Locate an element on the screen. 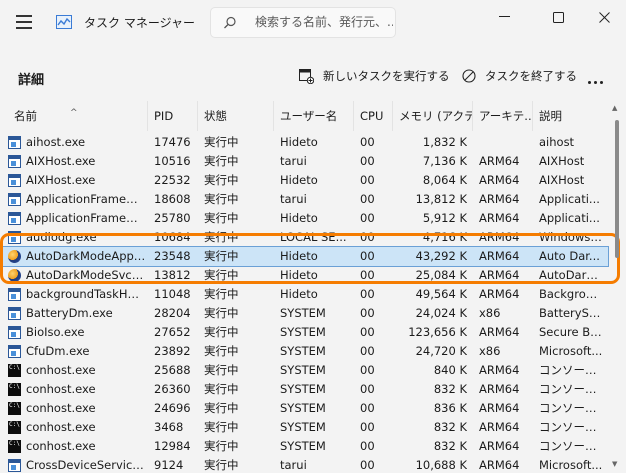 This screenshot has height=473, width=626. run-new-task-button: 新しいタスクを実行する is located at coordinates (374, 76).